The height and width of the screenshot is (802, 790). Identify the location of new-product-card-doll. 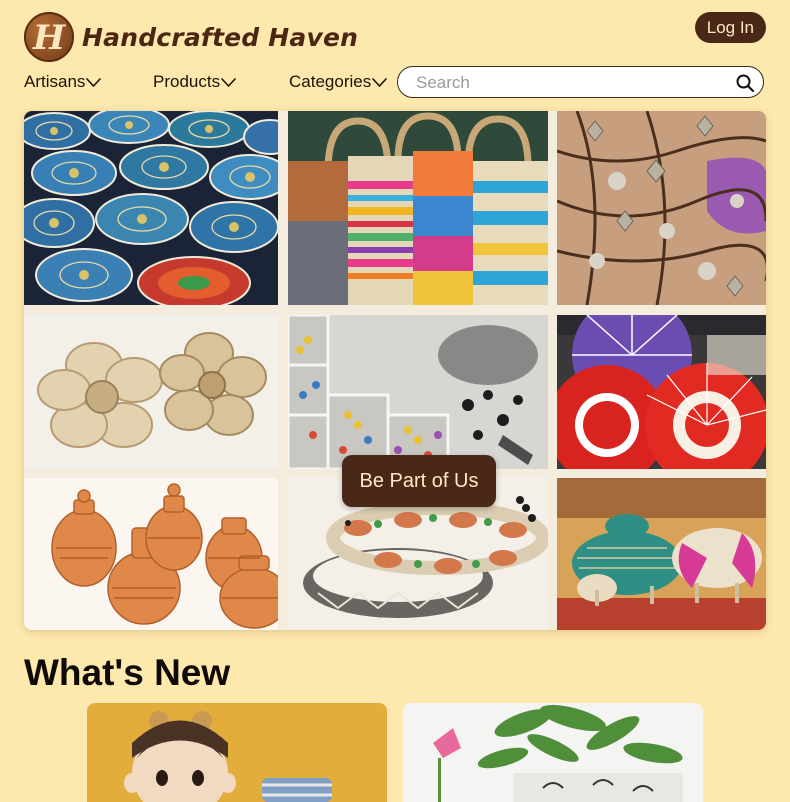
(237, 752).